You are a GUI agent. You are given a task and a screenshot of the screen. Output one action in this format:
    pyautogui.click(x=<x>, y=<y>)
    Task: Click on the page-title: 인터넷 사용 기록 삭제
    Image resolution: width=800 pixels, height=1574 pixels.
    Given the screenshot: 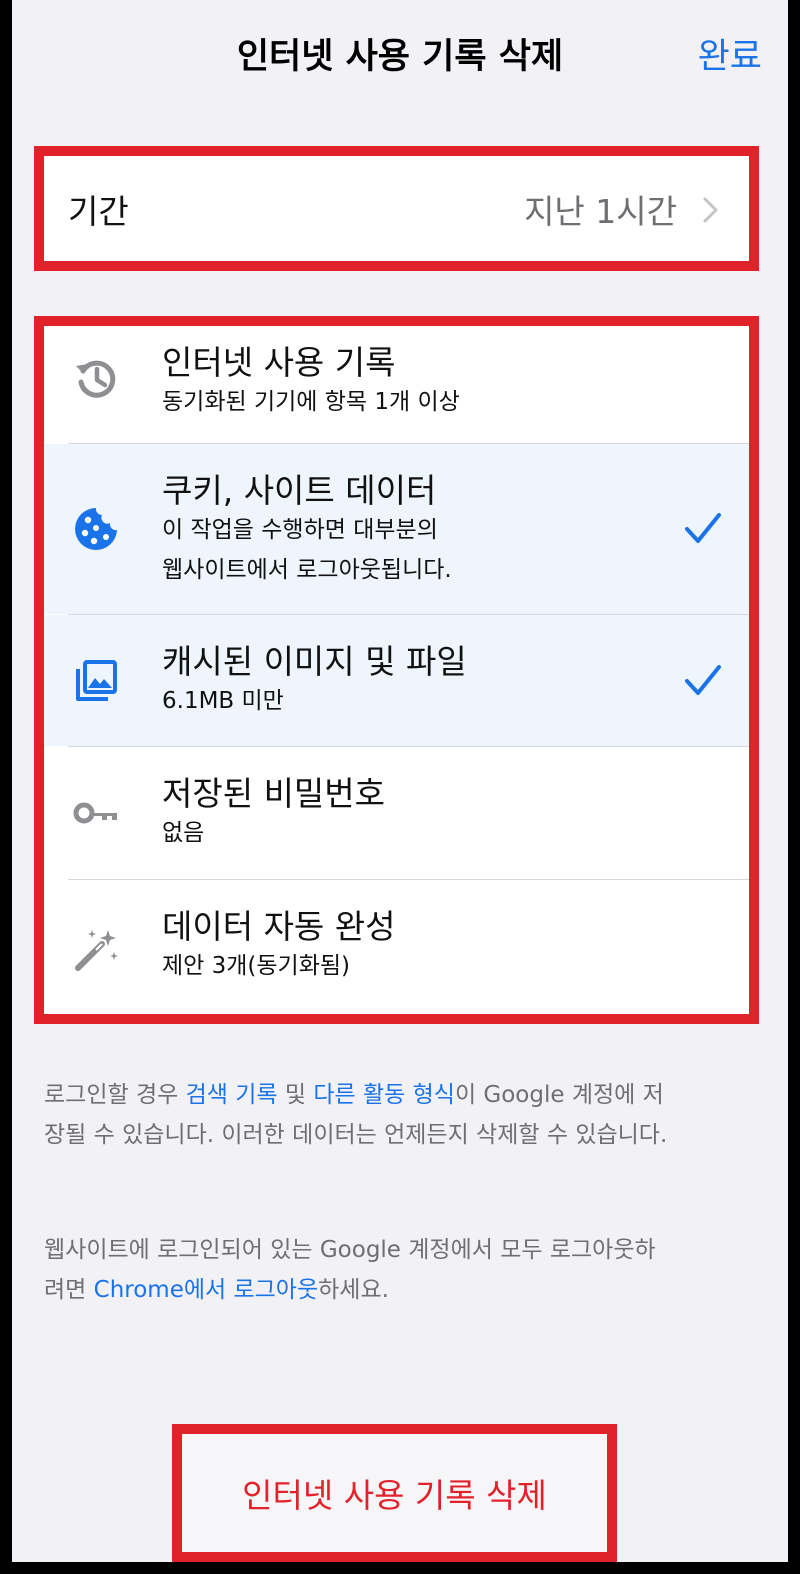 What is the action you would take?
    pyautogui.click(x=400, y=57)
    